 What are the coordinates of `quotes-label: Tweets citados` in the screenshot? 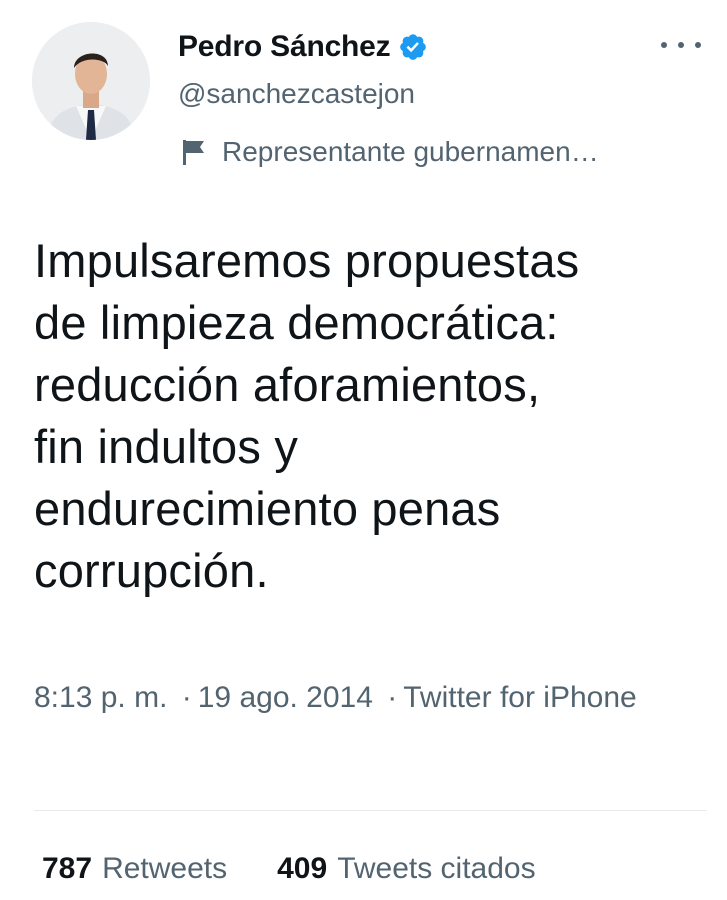 It's located at (436, 868).